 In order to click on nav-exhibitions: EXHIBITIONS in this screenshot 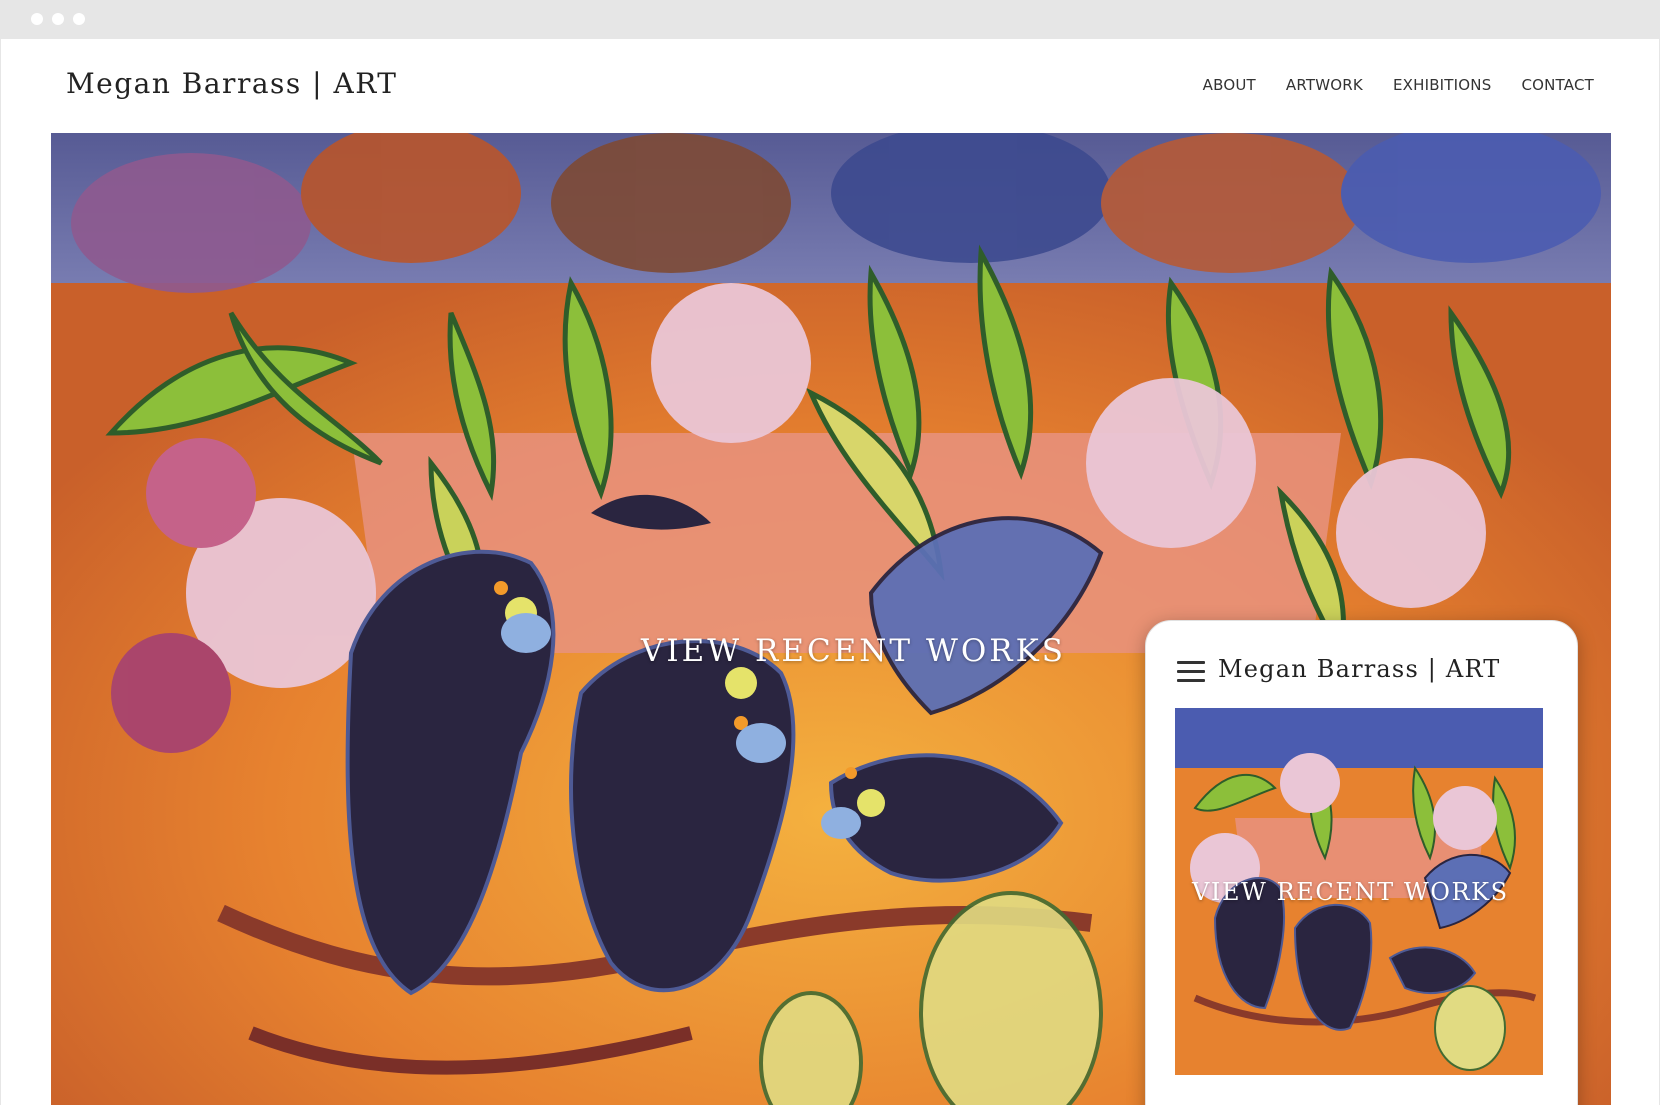, I will do `click(1442, 85)`.